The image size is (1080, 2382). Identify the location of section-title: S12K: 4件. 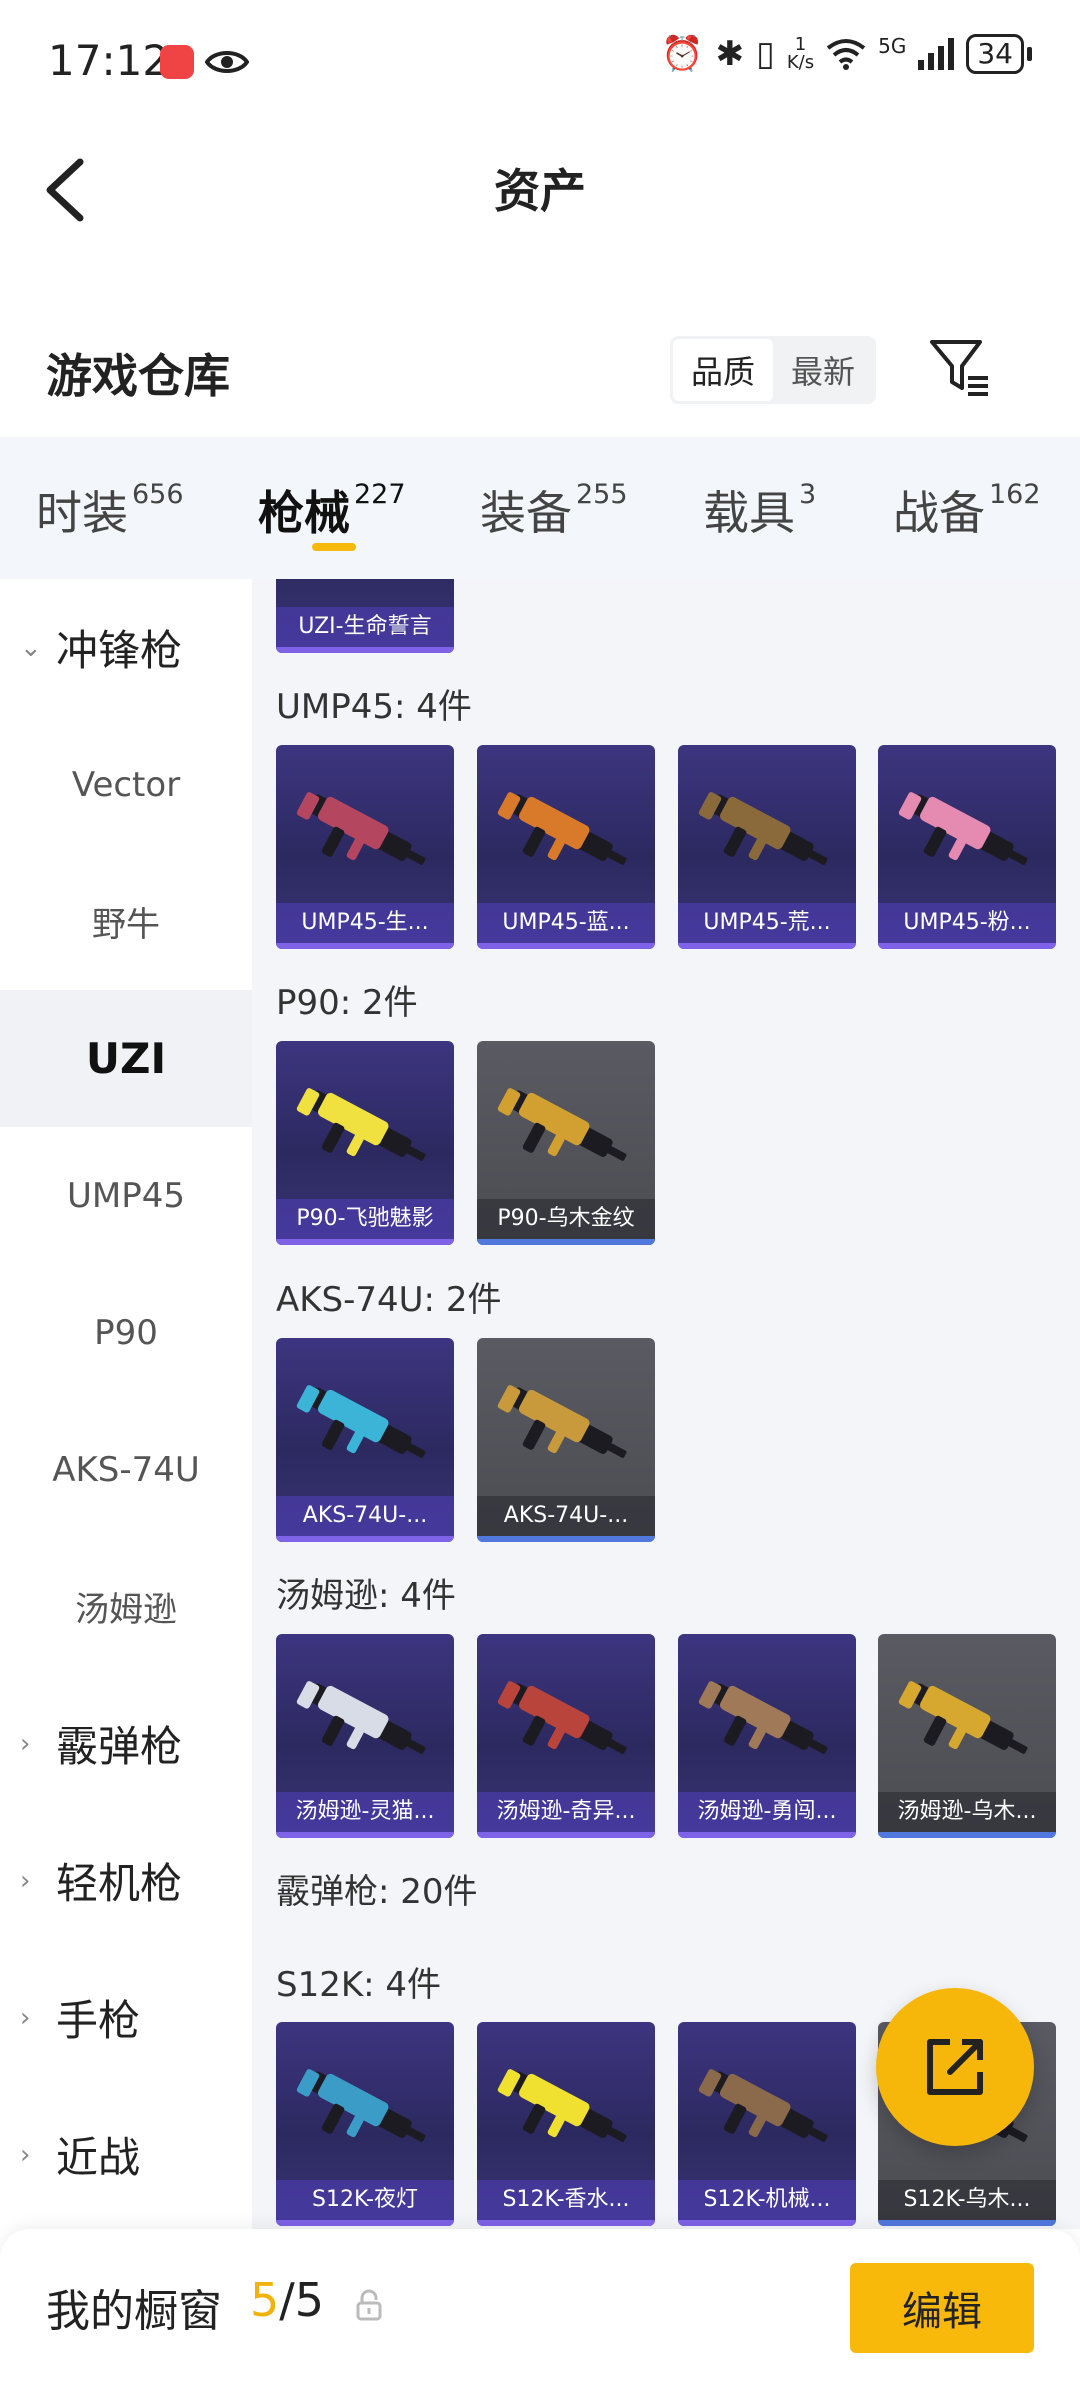
(359, 1985).